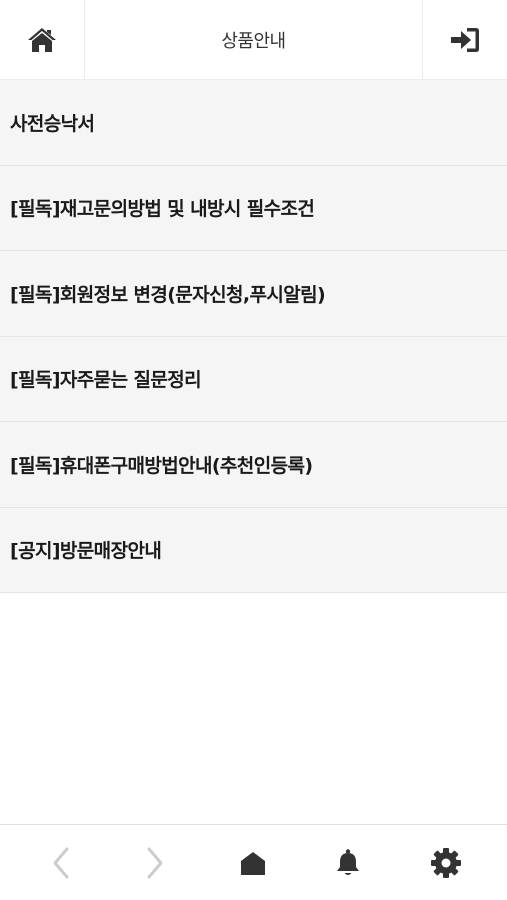 The width and height of the screenshot is (507, 900). I want to click on bottom-home-button, so click(253, 862).